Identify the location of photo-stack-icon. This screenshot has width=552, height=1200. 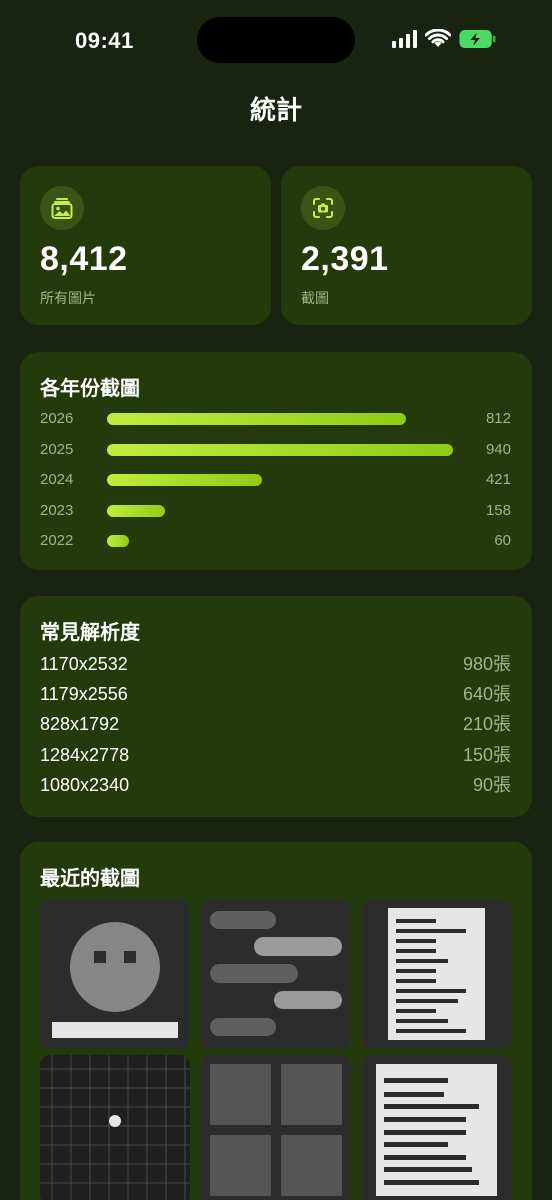
(62, 208).